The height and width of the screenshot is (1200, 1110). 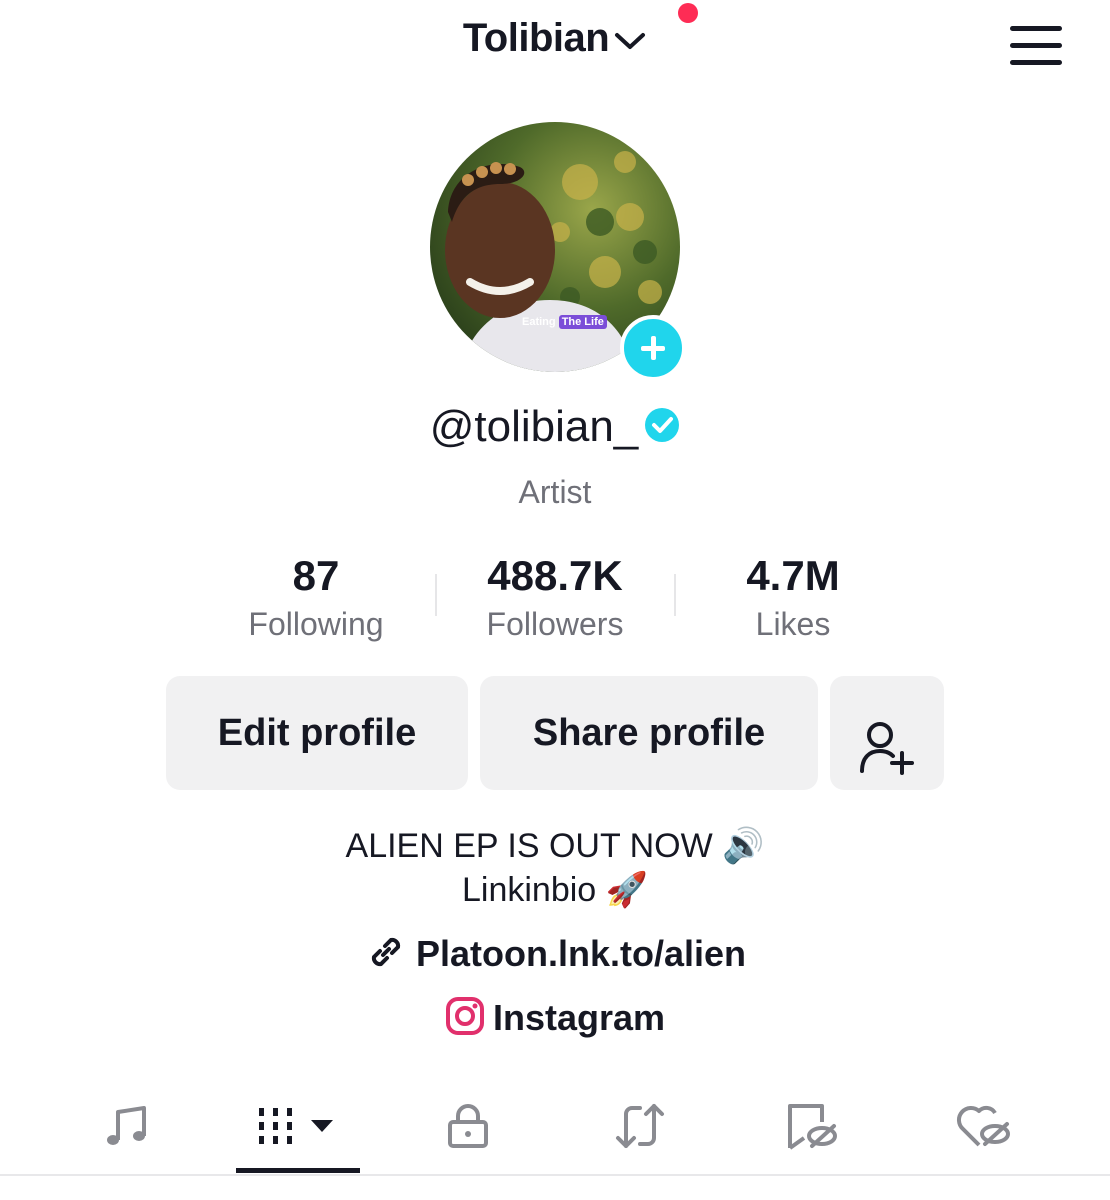 What do you see at coordinates (579, 1018) in the screenshot?
I see `instagram-link-text: Instagram` at bounding box center [579, 1018].